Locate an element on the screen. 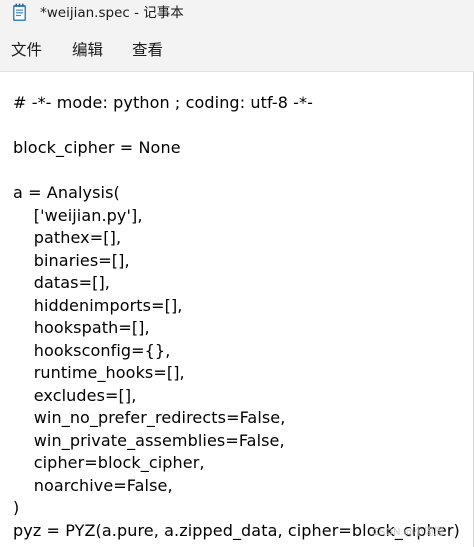 The width and height of the screenshot is (474, 547). editor-line: datas=[], is located at coordinates (61, 282).